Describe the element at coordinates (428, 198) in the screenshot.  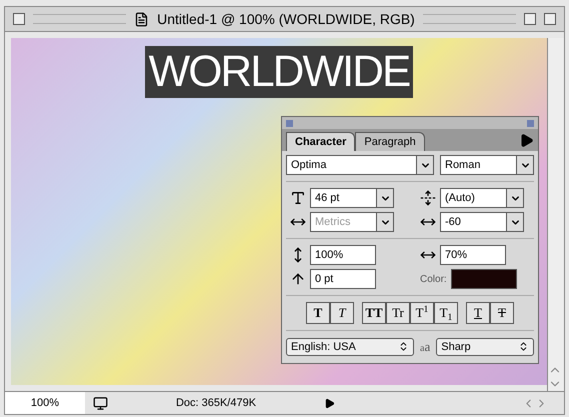
I see `vertical-arrows-icon` at that location.